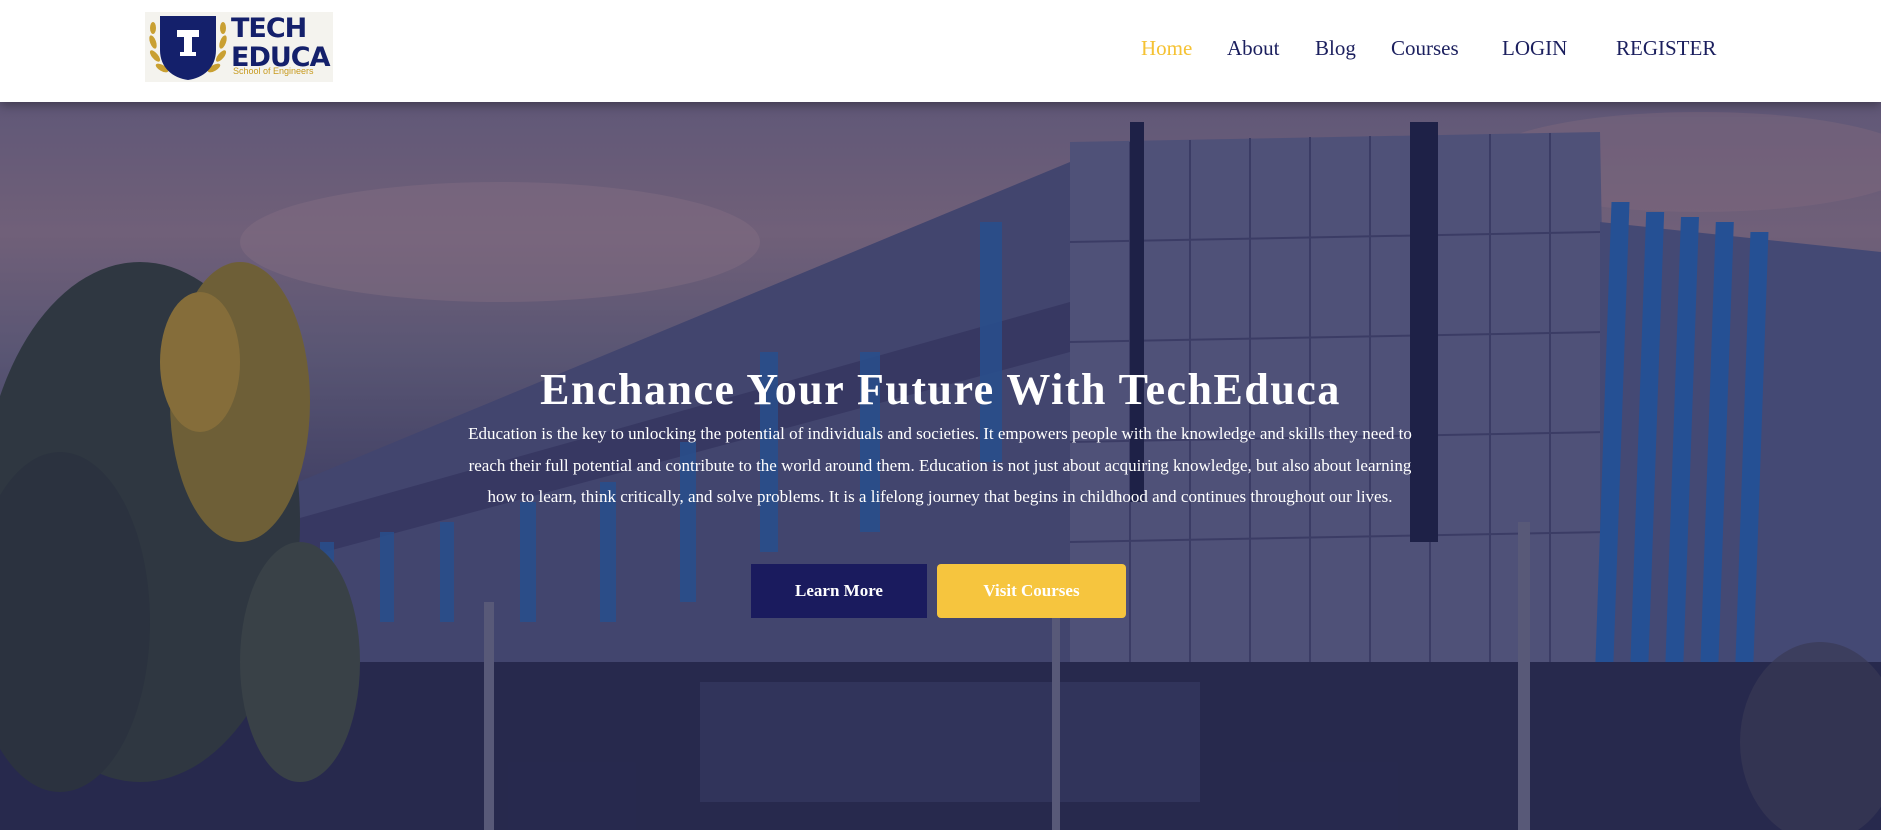  Describe the element at coordinates (1534, 48) in the screenshot. I see `nav-login: LOGIN` at that location.